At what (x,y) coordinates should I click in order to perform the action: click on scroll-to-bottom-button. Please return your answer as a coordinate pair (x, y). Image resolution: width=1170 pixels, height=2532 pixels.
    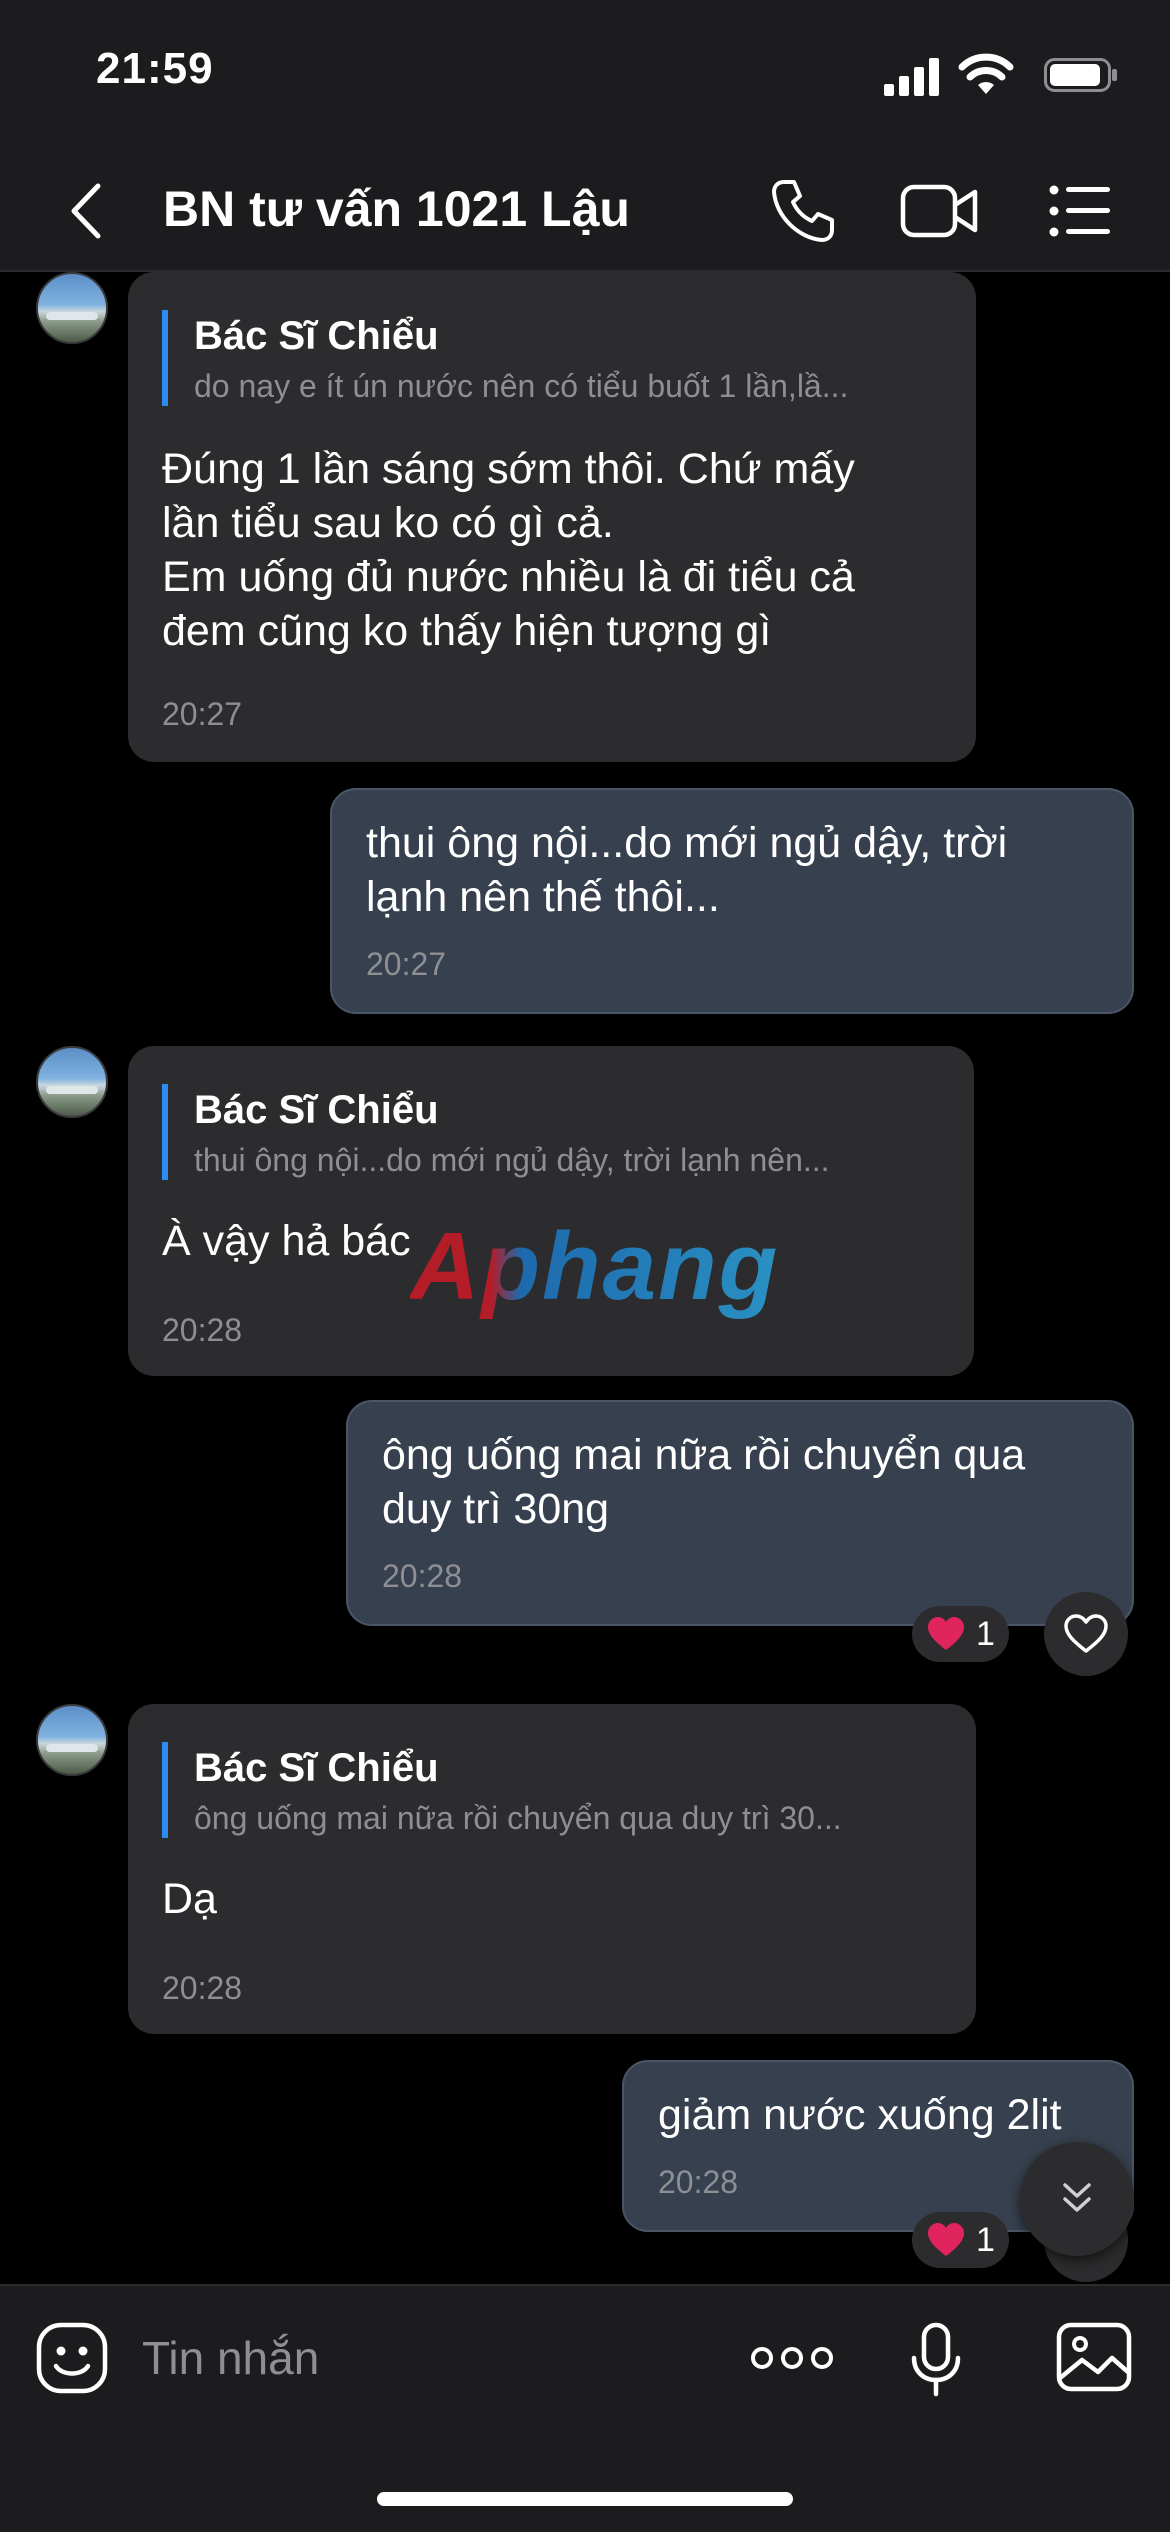
    Looking at the image, I should click on (1077, 2199).